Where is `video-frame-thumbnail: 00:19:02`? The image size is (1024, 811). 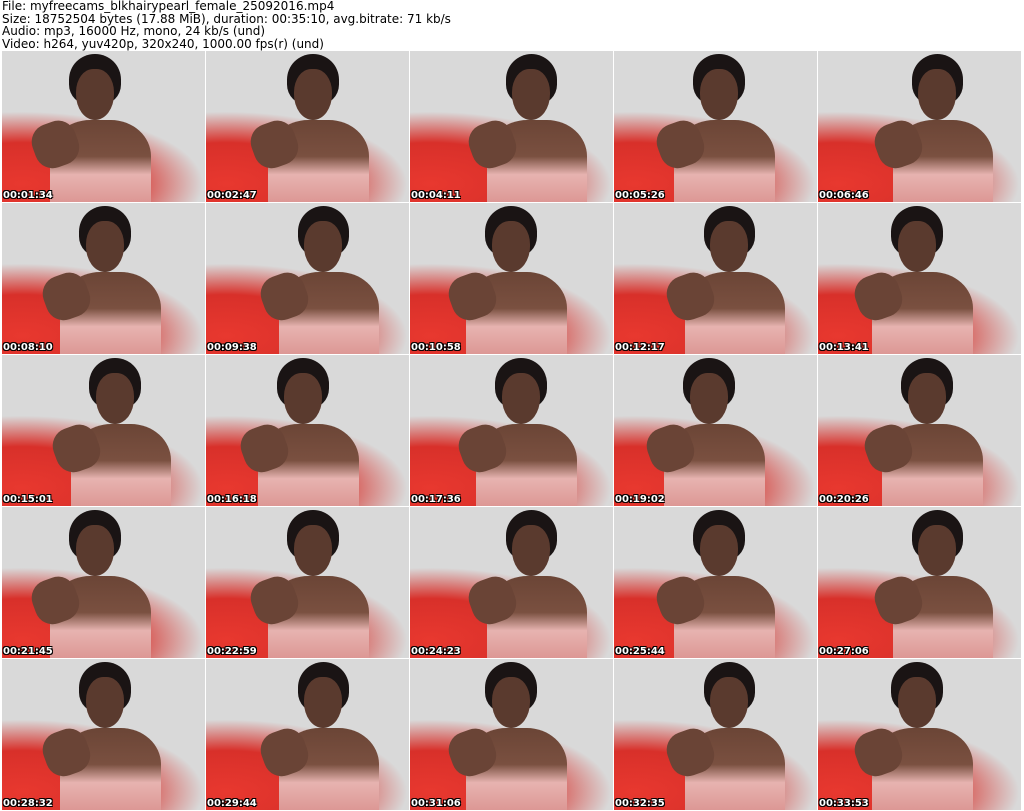
video-frame-thumbnail: 00:19:02 is located at coordinates (715, 430).